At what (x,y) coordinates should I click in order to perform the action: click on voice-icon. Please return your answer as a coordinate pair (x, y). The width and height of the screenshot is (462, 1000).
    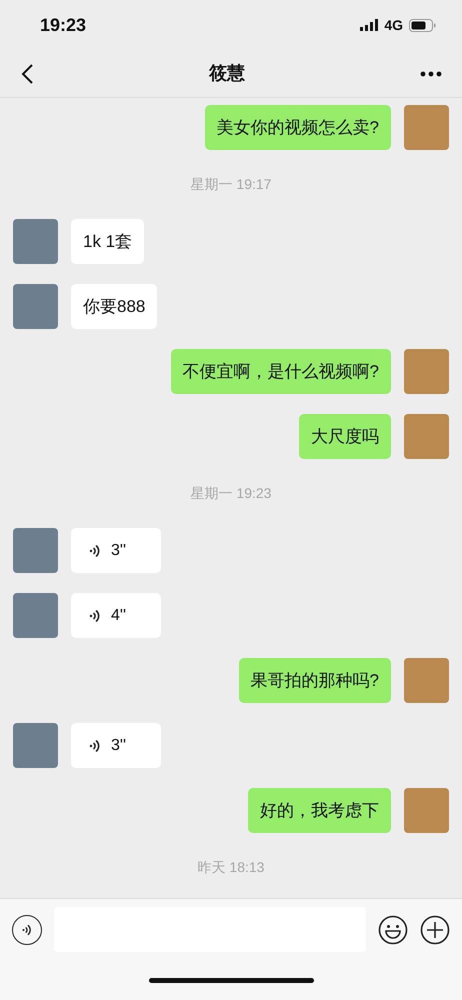
    Looking at the image, I should click on (27, 929).